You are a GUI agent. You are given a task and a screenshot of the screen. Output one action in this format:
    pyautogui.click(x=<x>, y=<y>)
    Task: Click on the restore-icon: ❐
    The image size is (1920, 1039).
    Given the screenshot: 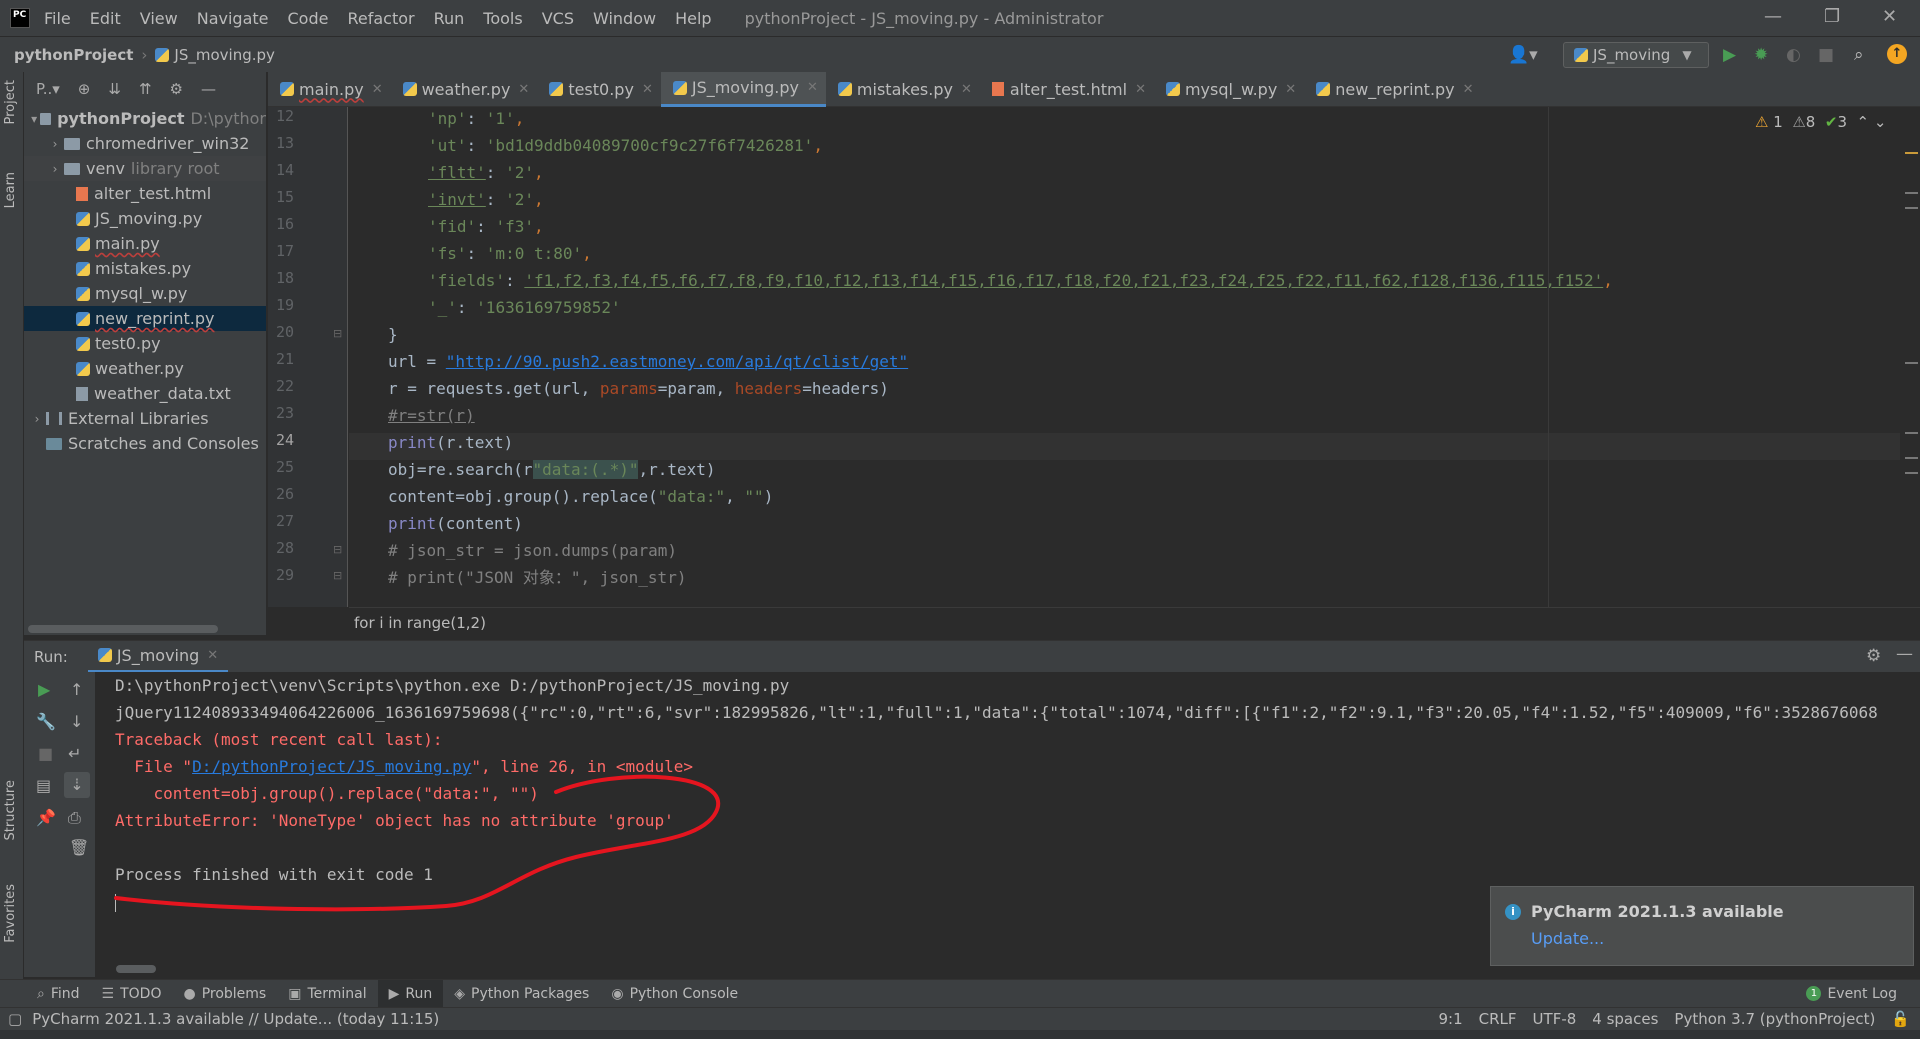 What is the action you would take?
    pyautogui.click(x=1832, y=16)
    